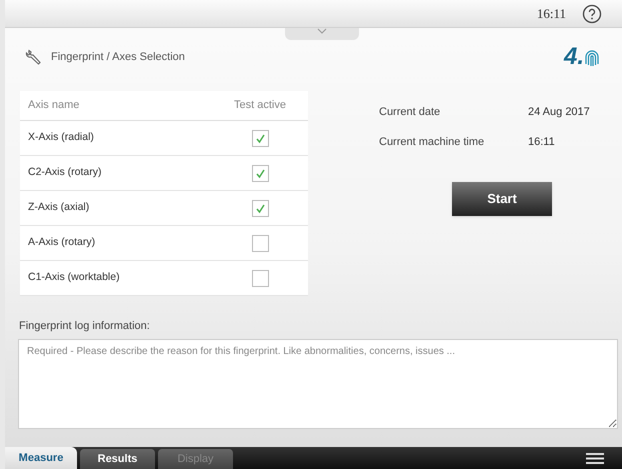 This screenshot has height=469, width=622. I want to click on help-icon, so click(592, 14).